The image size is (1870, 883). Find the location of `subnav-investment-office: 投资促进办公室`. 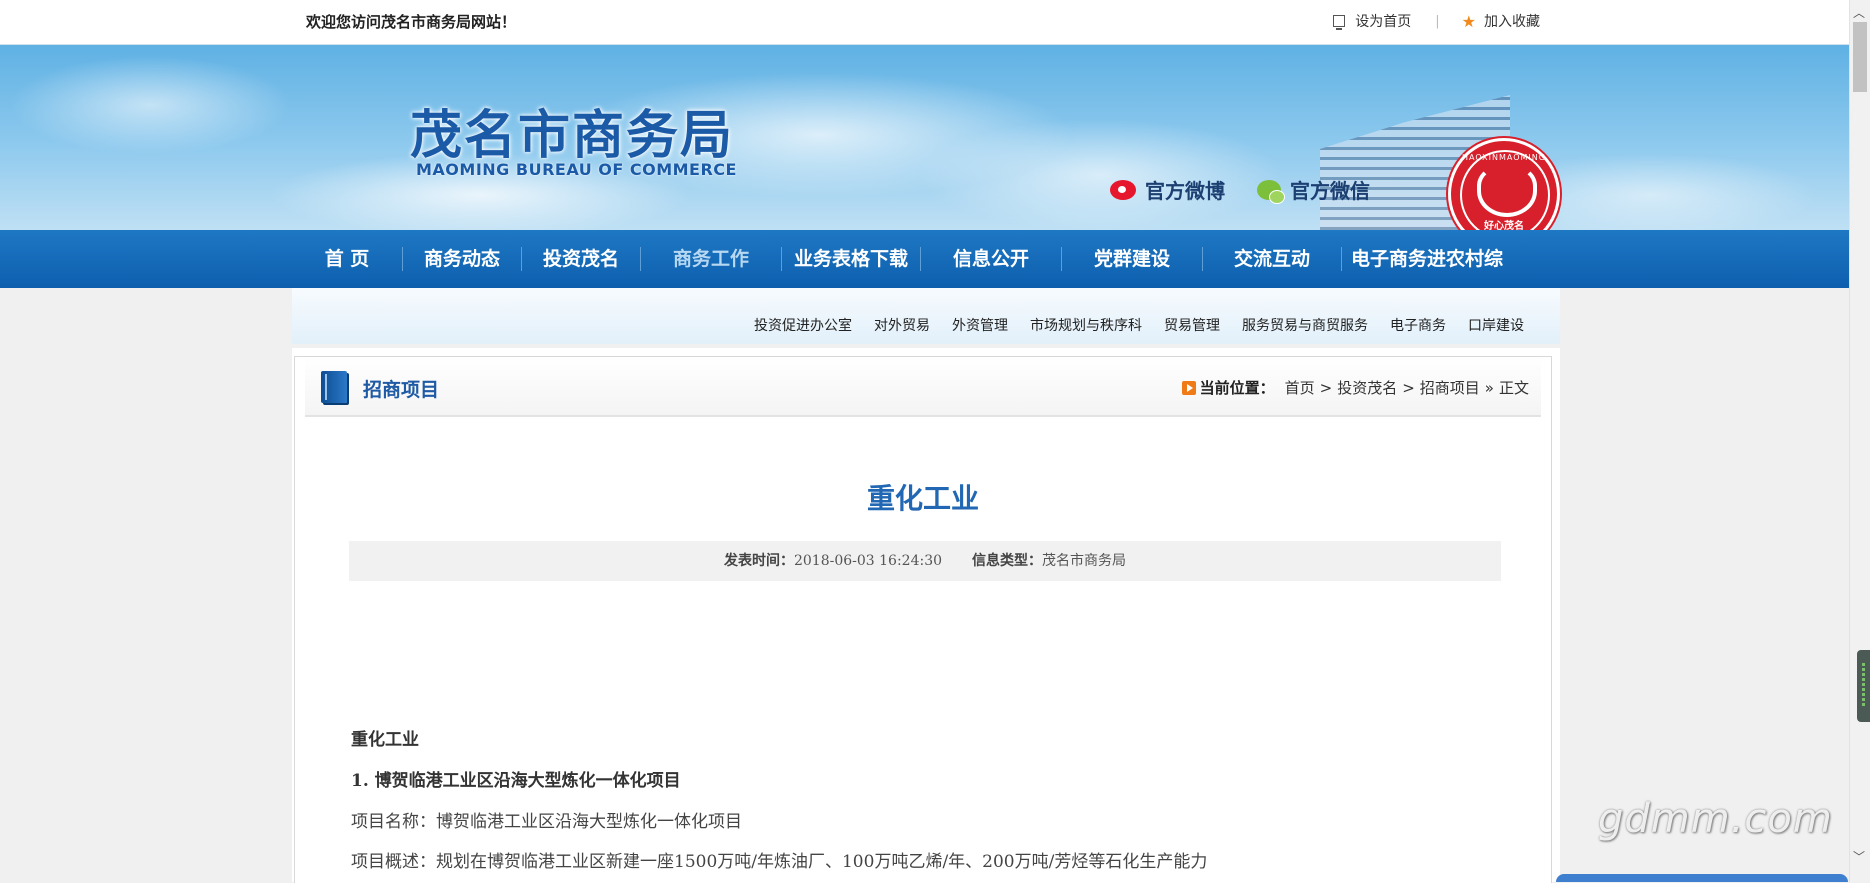

subnav-investment-office: 投资促进办公室 is located at coordinates (803, 325).